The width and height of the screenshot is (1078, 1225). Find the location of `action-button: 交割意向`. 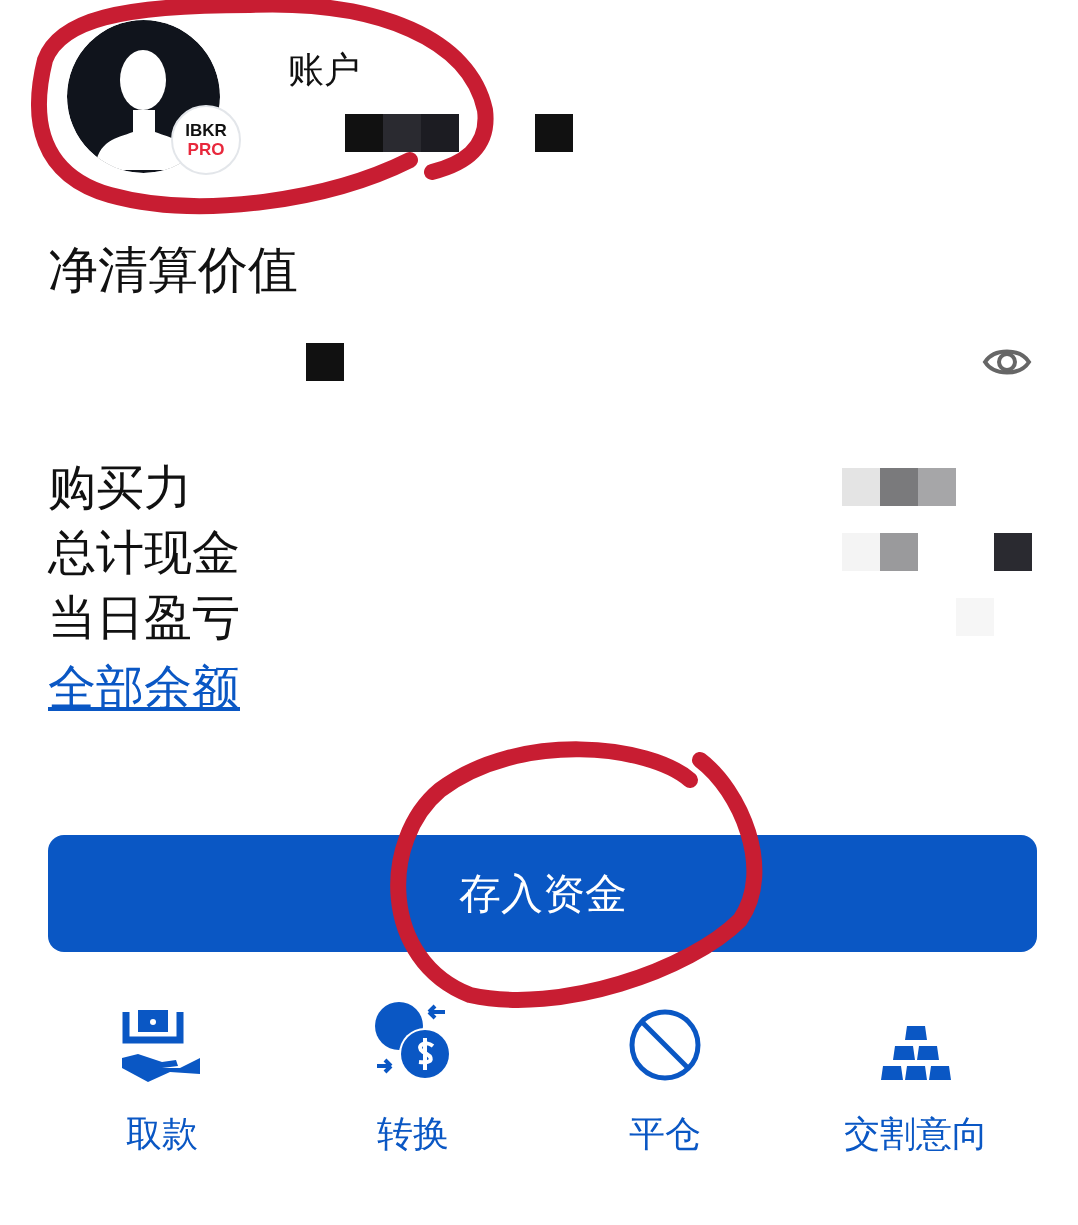

action-button: 交割意向 is located at coordinates (916, 1080).